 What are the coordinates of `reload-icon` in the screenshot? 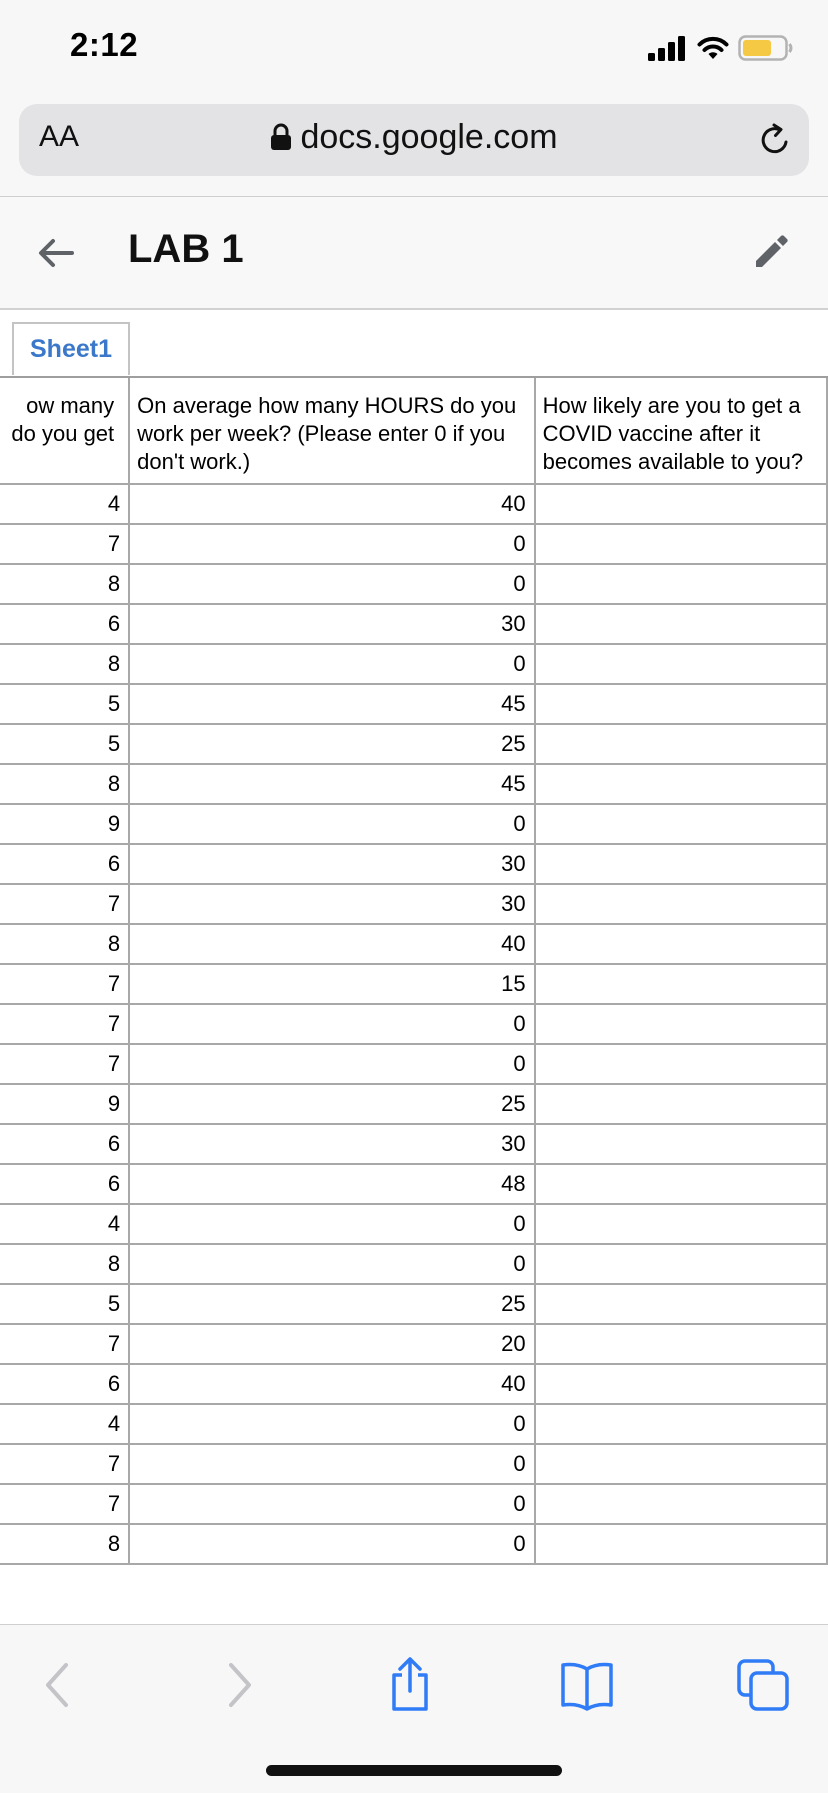 It's located at (775, 140).